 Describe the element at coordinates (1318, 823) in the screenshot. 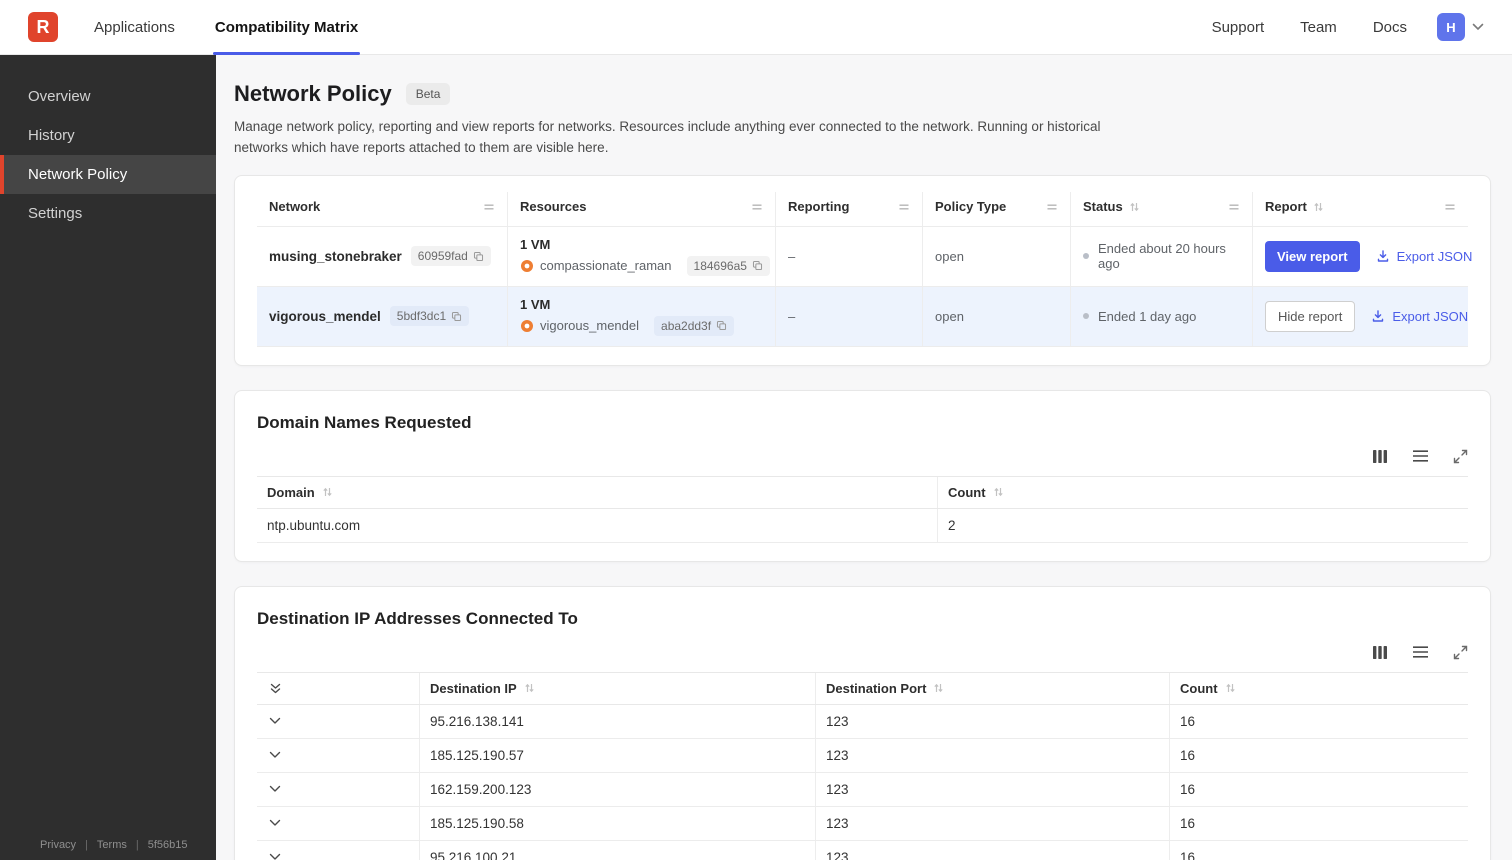

I see `count-cell: 16` at that location.